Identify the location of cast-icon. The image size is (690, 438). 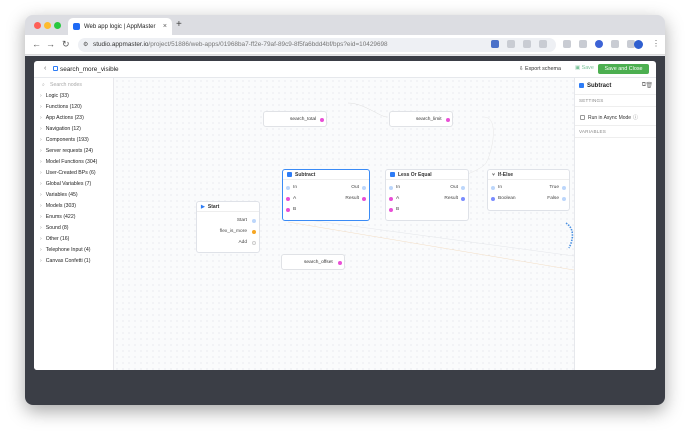
(495, 44).